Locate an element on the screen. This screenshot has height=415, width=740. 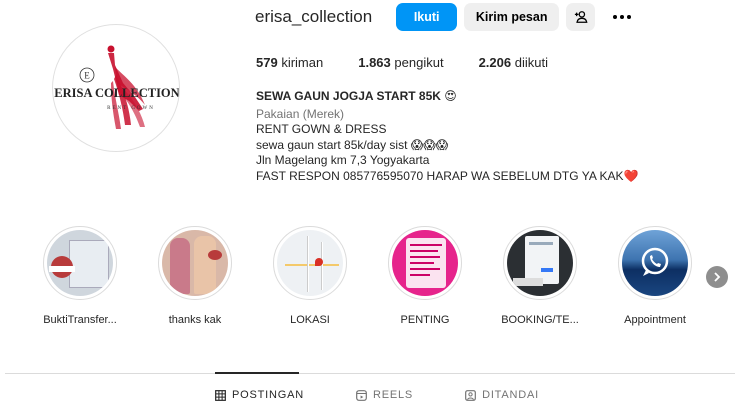
tab-label: DITANDAI is located at coordinates (510, 395).